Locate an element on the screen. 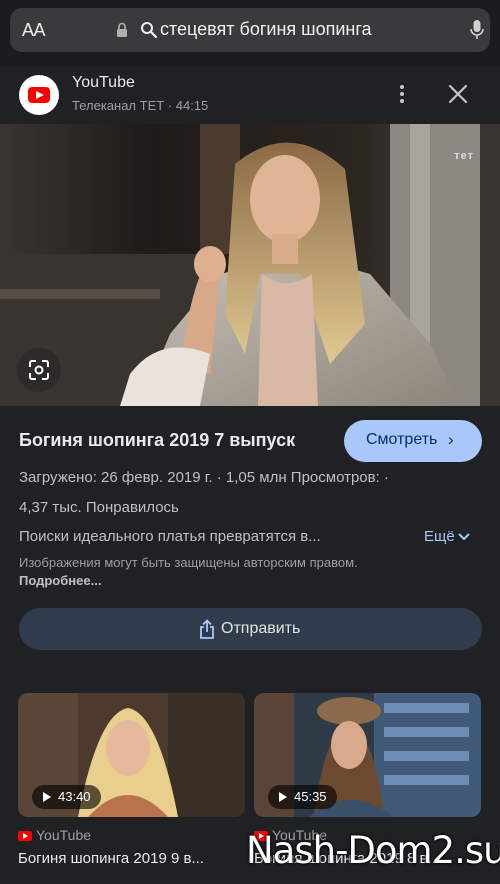 The height and width of the screenshot is (884, 500). duration-badge: 45:35 is located at coordinates (302, 797).